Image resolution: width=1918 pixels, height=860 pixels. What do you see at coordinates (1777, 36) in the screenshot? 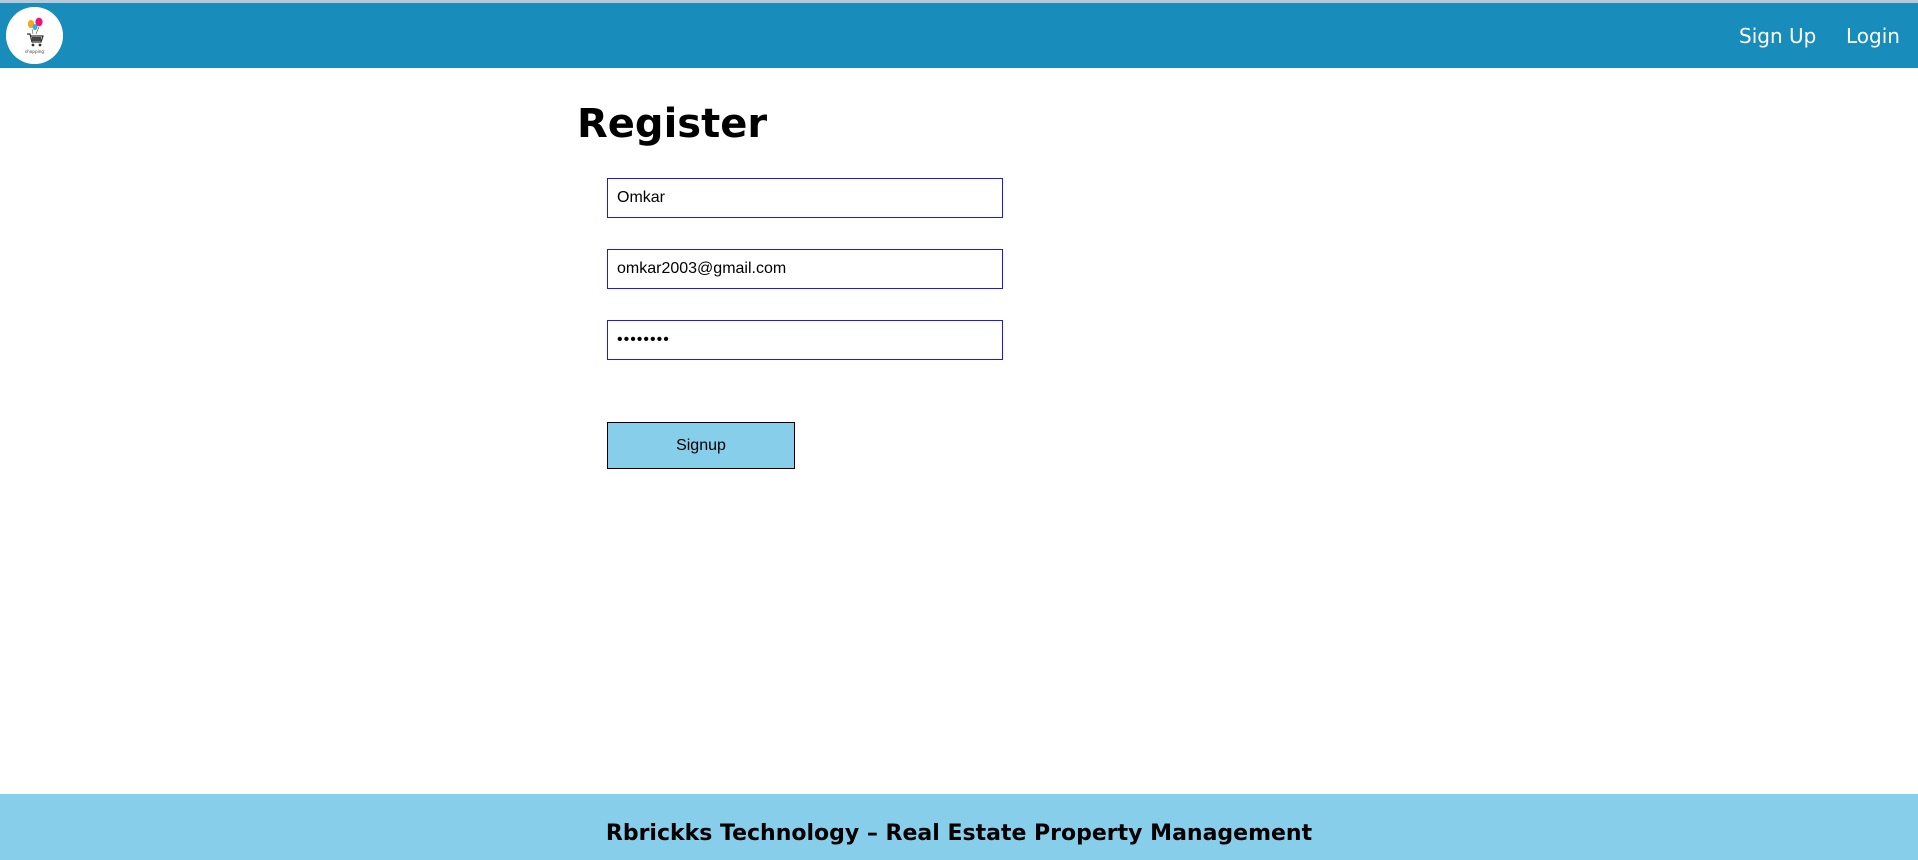
I see `nav-signup-link: Sign Up` at bounding box center [1777, 36].